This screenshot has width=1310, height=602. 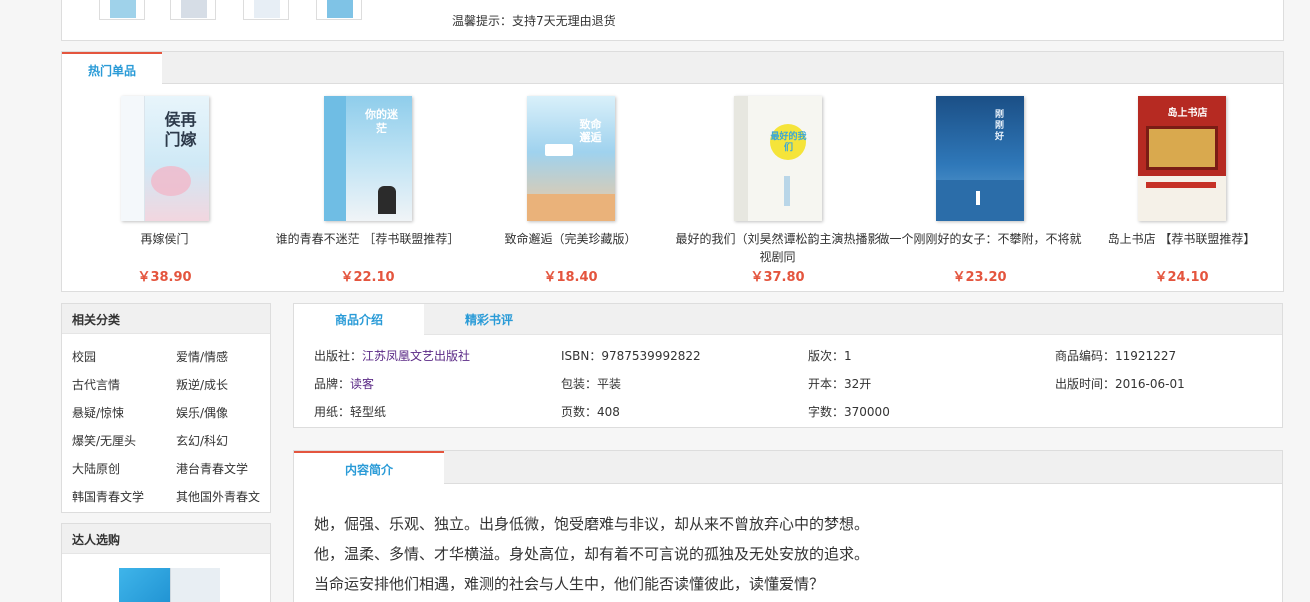 I want to click on product-price: ￥22.10, so click(x=367, y=277).